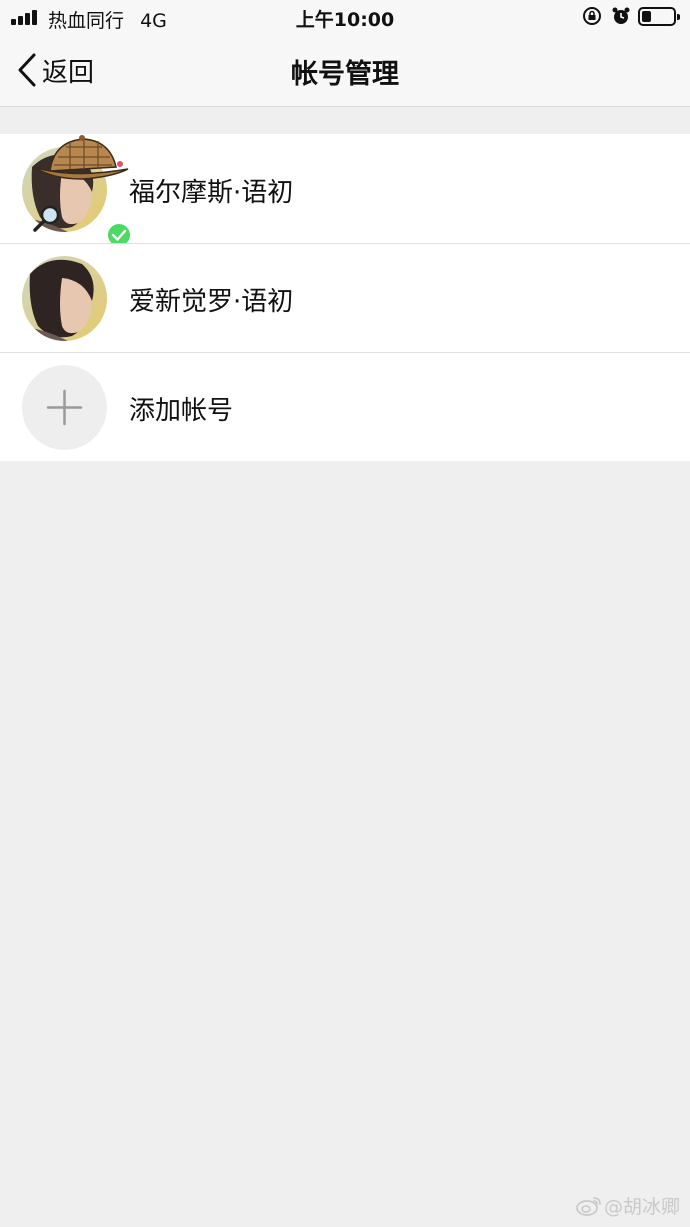 The height and width of the screenshot is (1227, 690). Describe the element at coordinates (46, 218) in the screenshot. I see `magnifier-sticker` at that location.